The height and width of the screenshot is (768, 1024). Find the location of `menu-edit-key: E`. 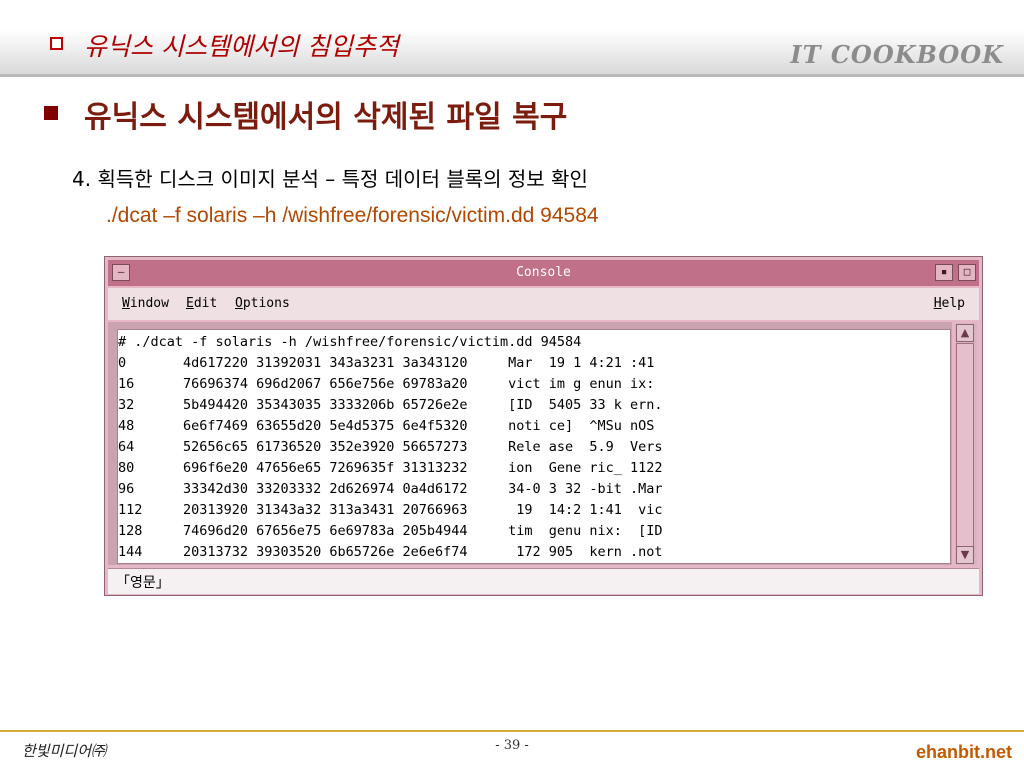

menu-edit-key: E is located at coordinates (190, 303).